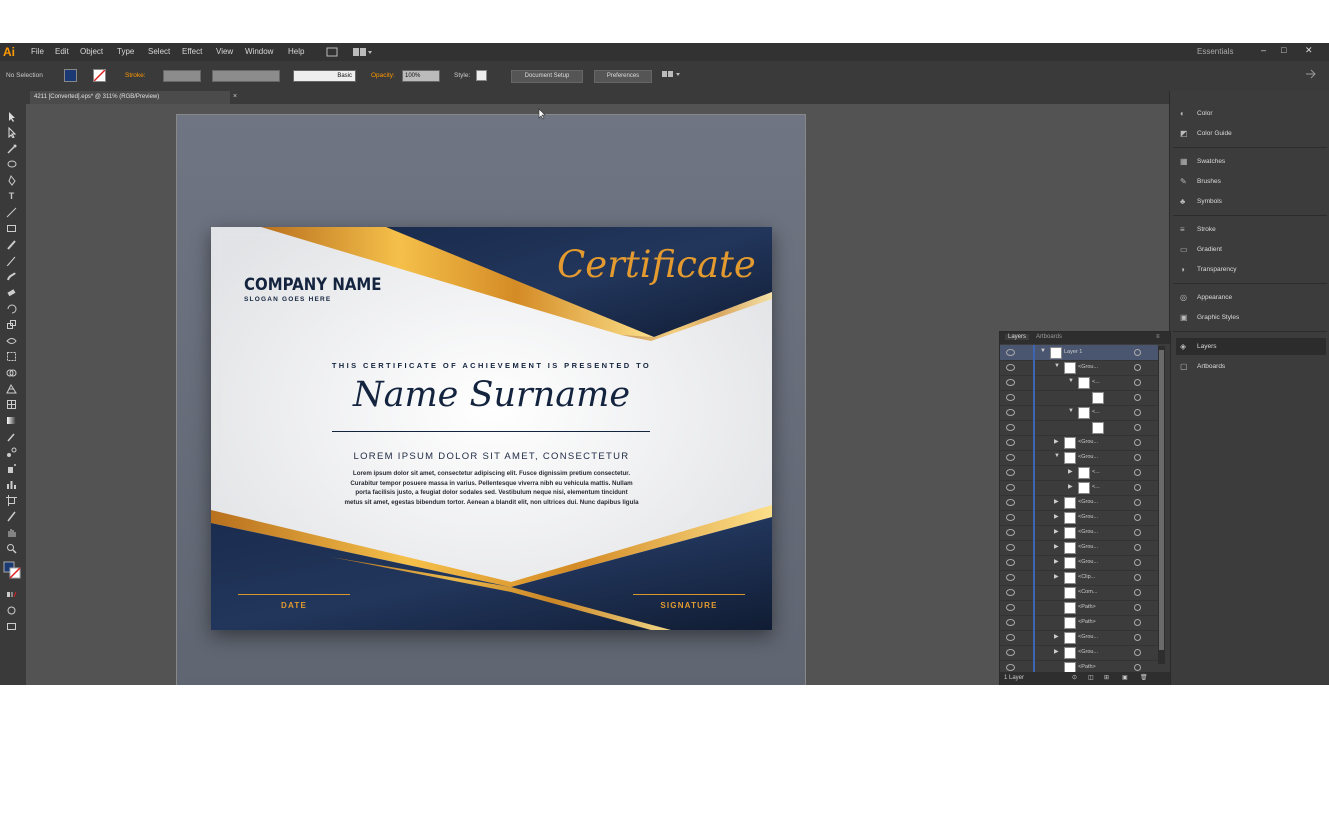  What do you see at coordinates (11, 196) in the screenshot?
I see `type-tool-icon: T` at bounding box center [11, 196].